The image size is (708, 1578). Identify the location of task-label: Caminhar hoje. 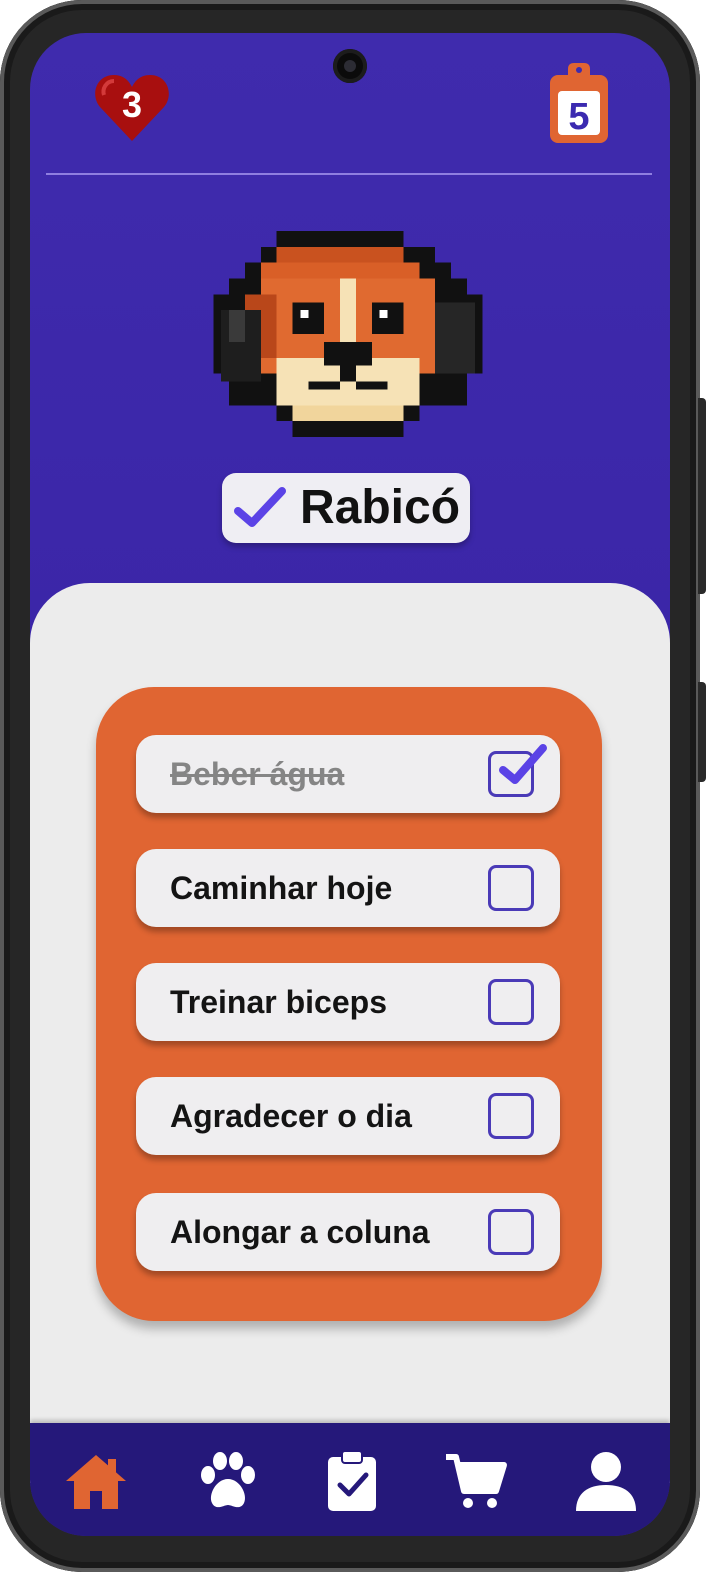
(281, 888).